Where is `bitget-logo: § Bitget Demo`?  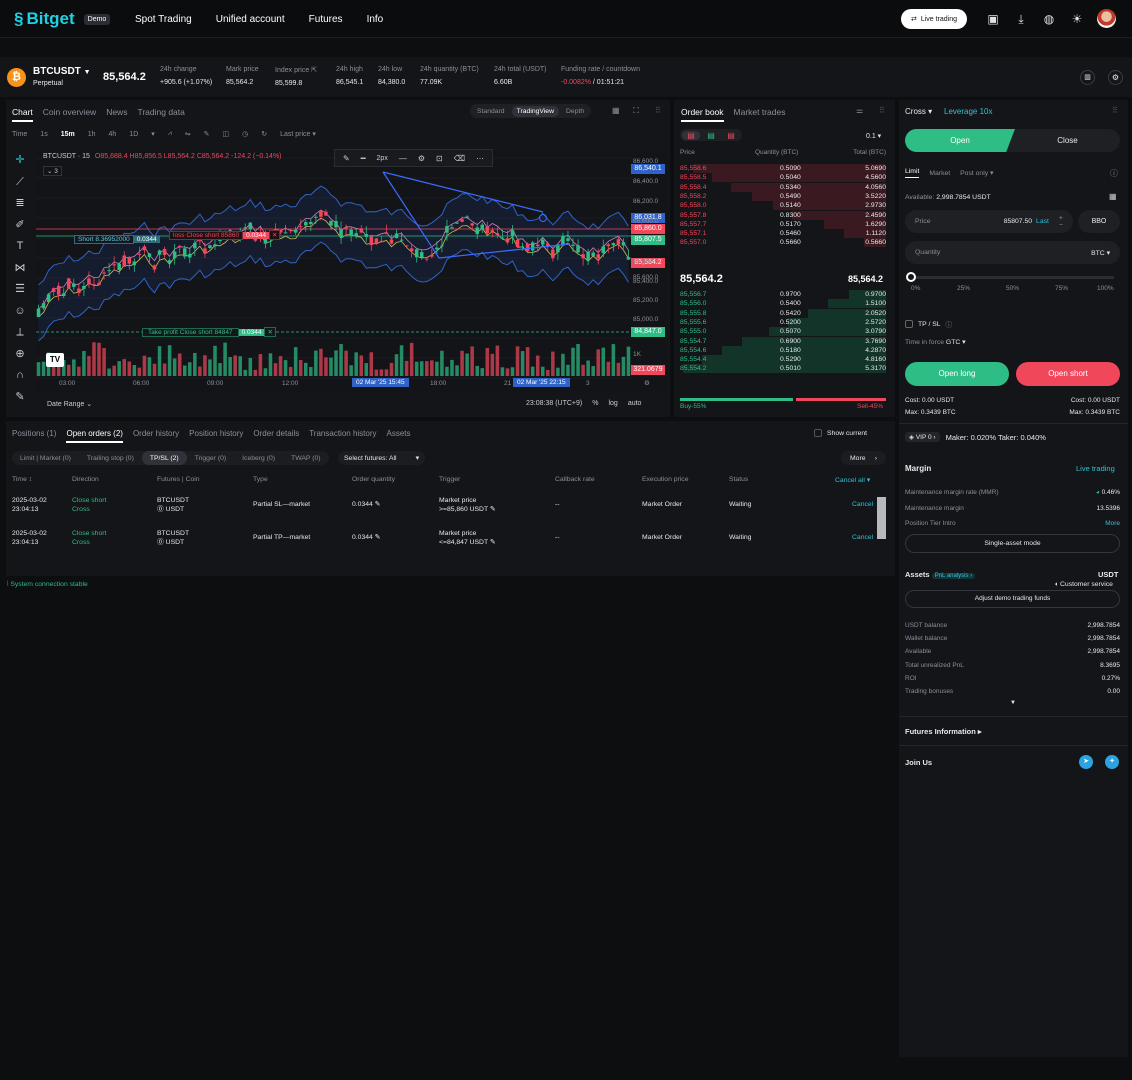 bitget-logo: § Bitget Demo is located at coordinates (62, 19).